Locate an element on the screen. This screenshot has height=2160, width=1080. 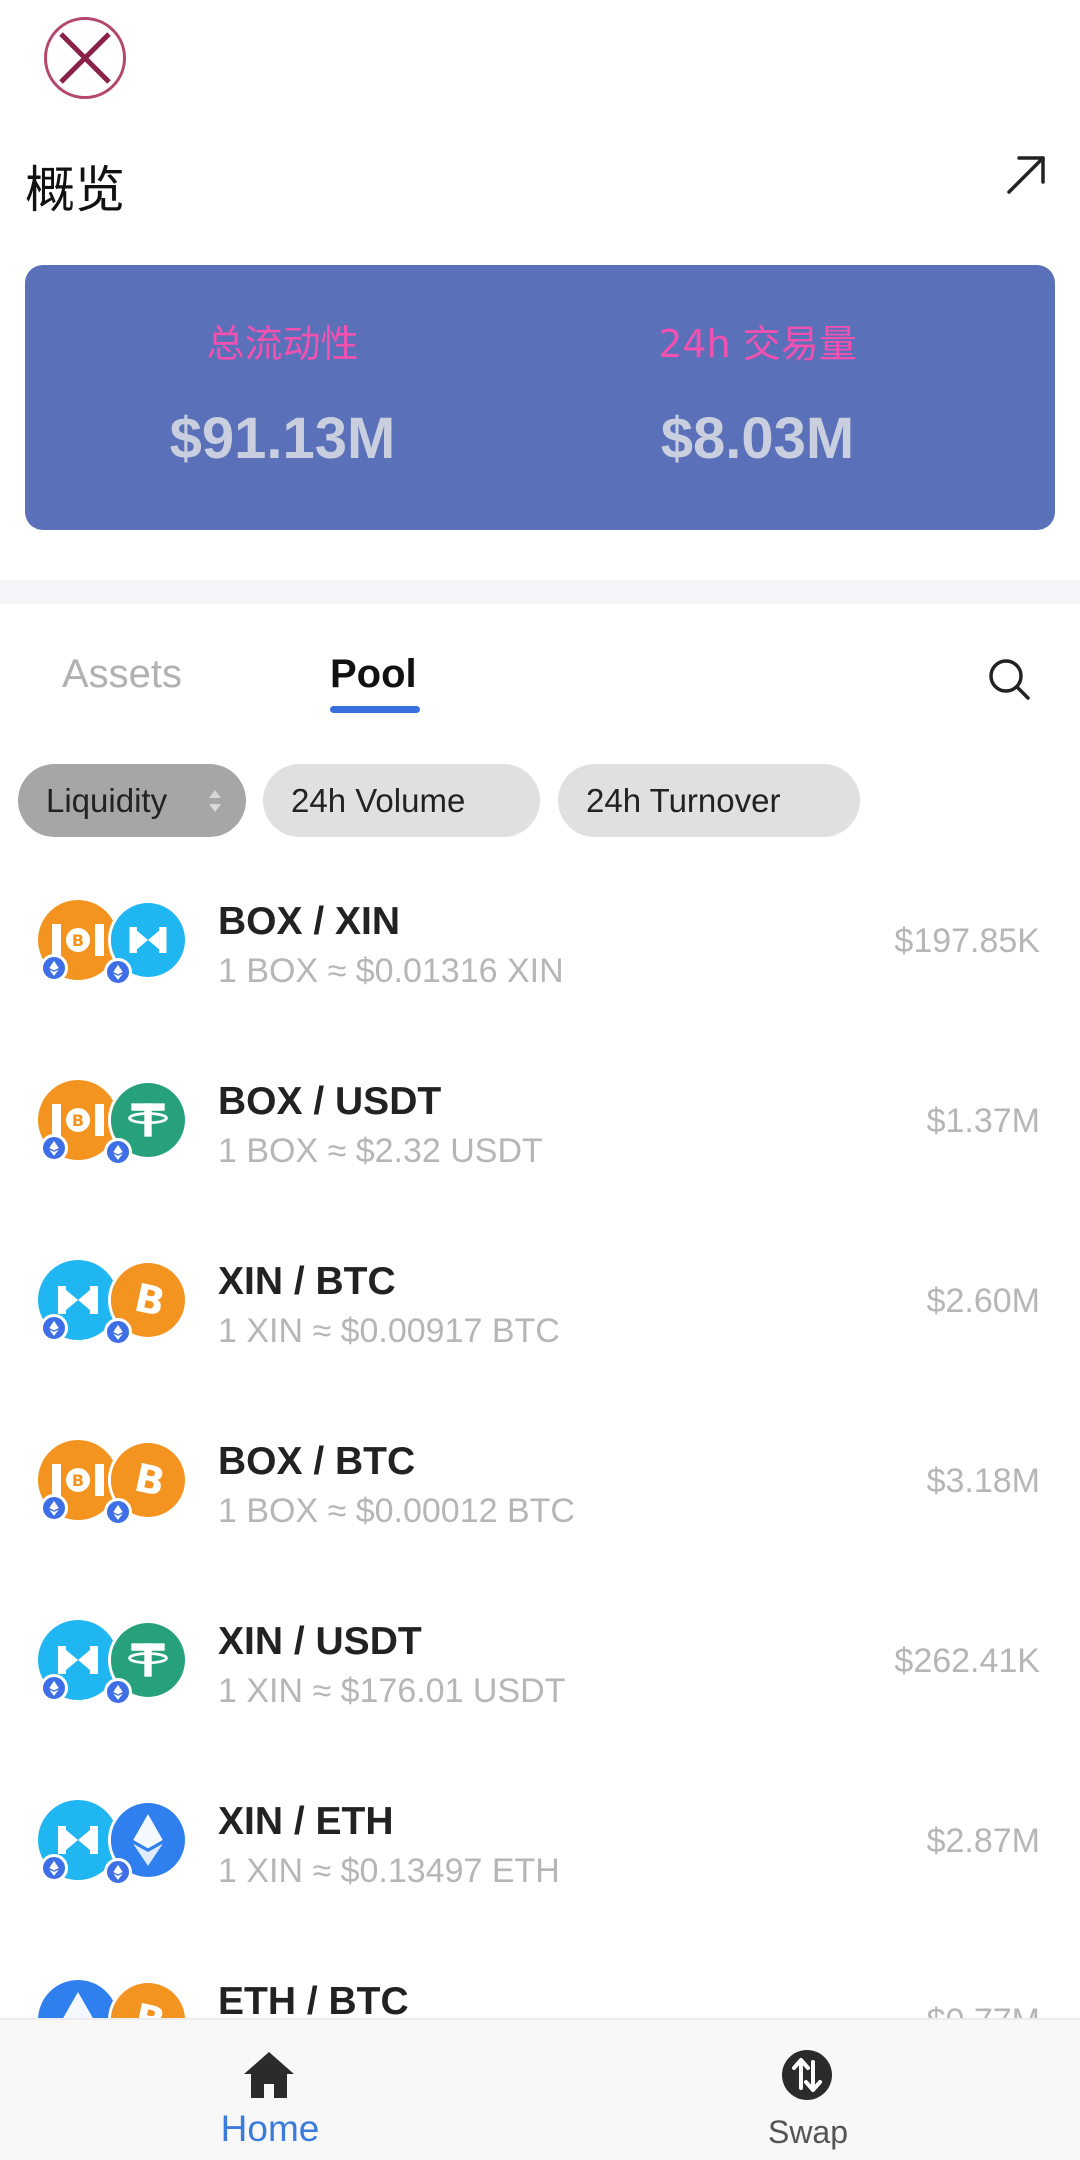
pair-icons: BB is located at coordinates (113, 1485).